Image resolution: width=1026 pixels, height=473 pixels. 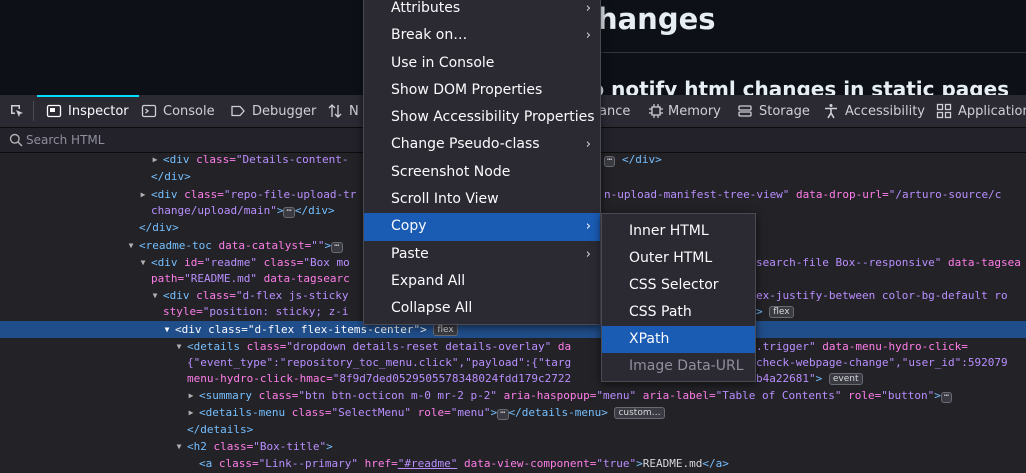 What do you see at coordinates (54, 111) in the screenshot?
I see `inspector-icon` at bounding box center [54, 111].